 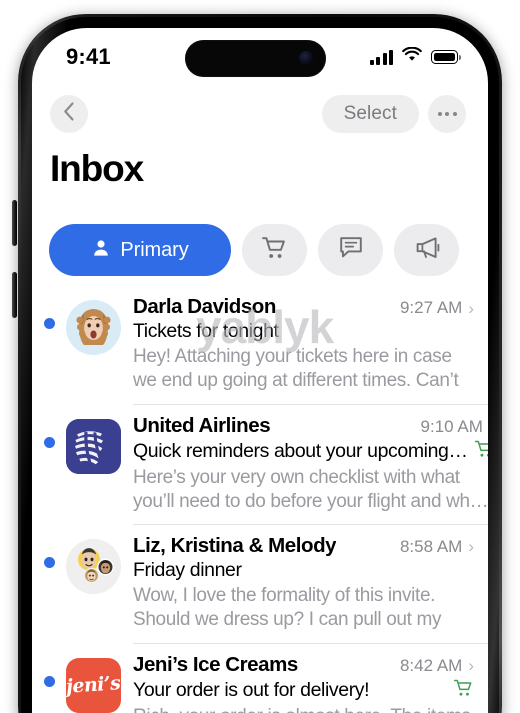 I want to click on volume-up-button, so click(x=14, y=223).